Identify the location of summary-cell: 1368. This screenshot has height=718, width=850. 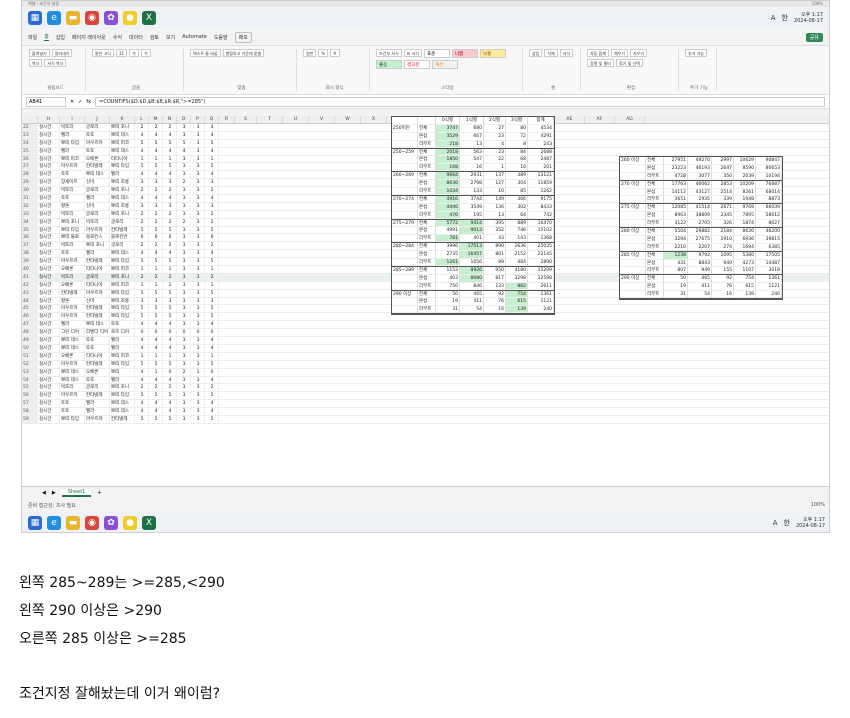
(541, 239).